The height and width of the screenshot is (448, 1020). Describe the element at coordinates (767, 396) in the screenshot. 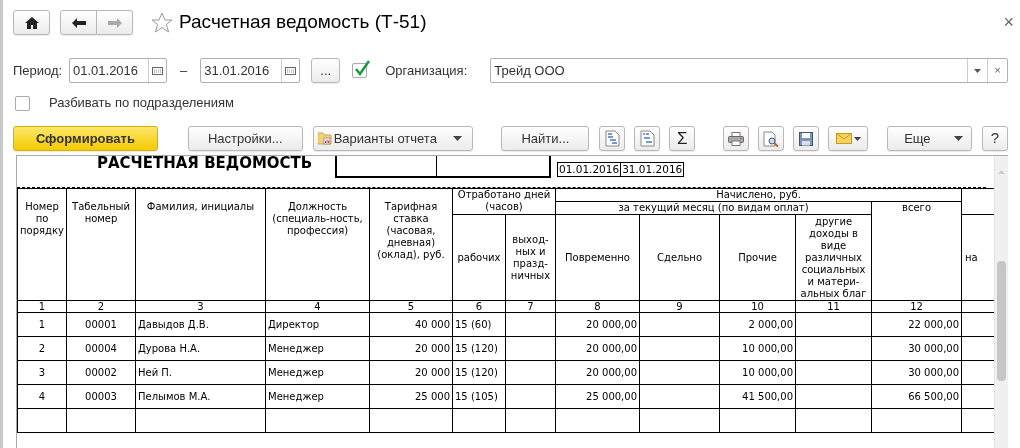

I see `table-cell: 41 500,00` at that location.